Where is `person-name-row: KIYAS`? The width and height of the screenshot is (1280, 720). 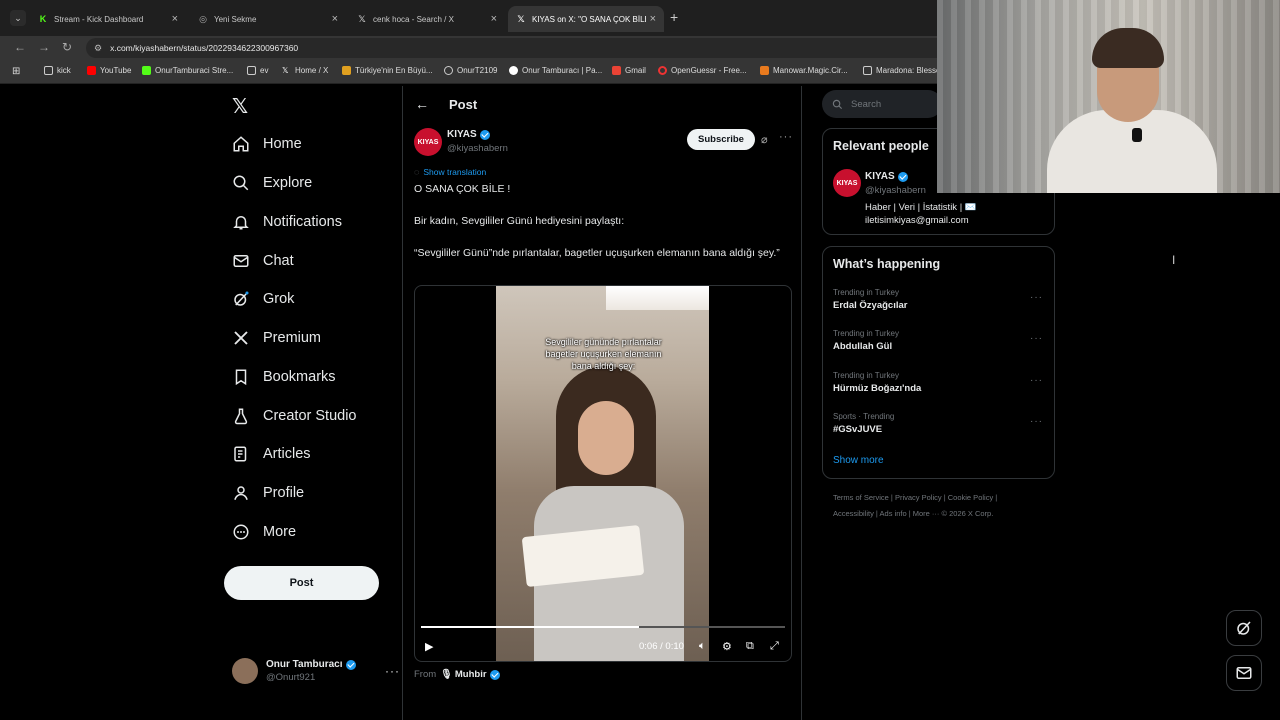 person-name-row: KIYAS is located at coordinates (886, 176).